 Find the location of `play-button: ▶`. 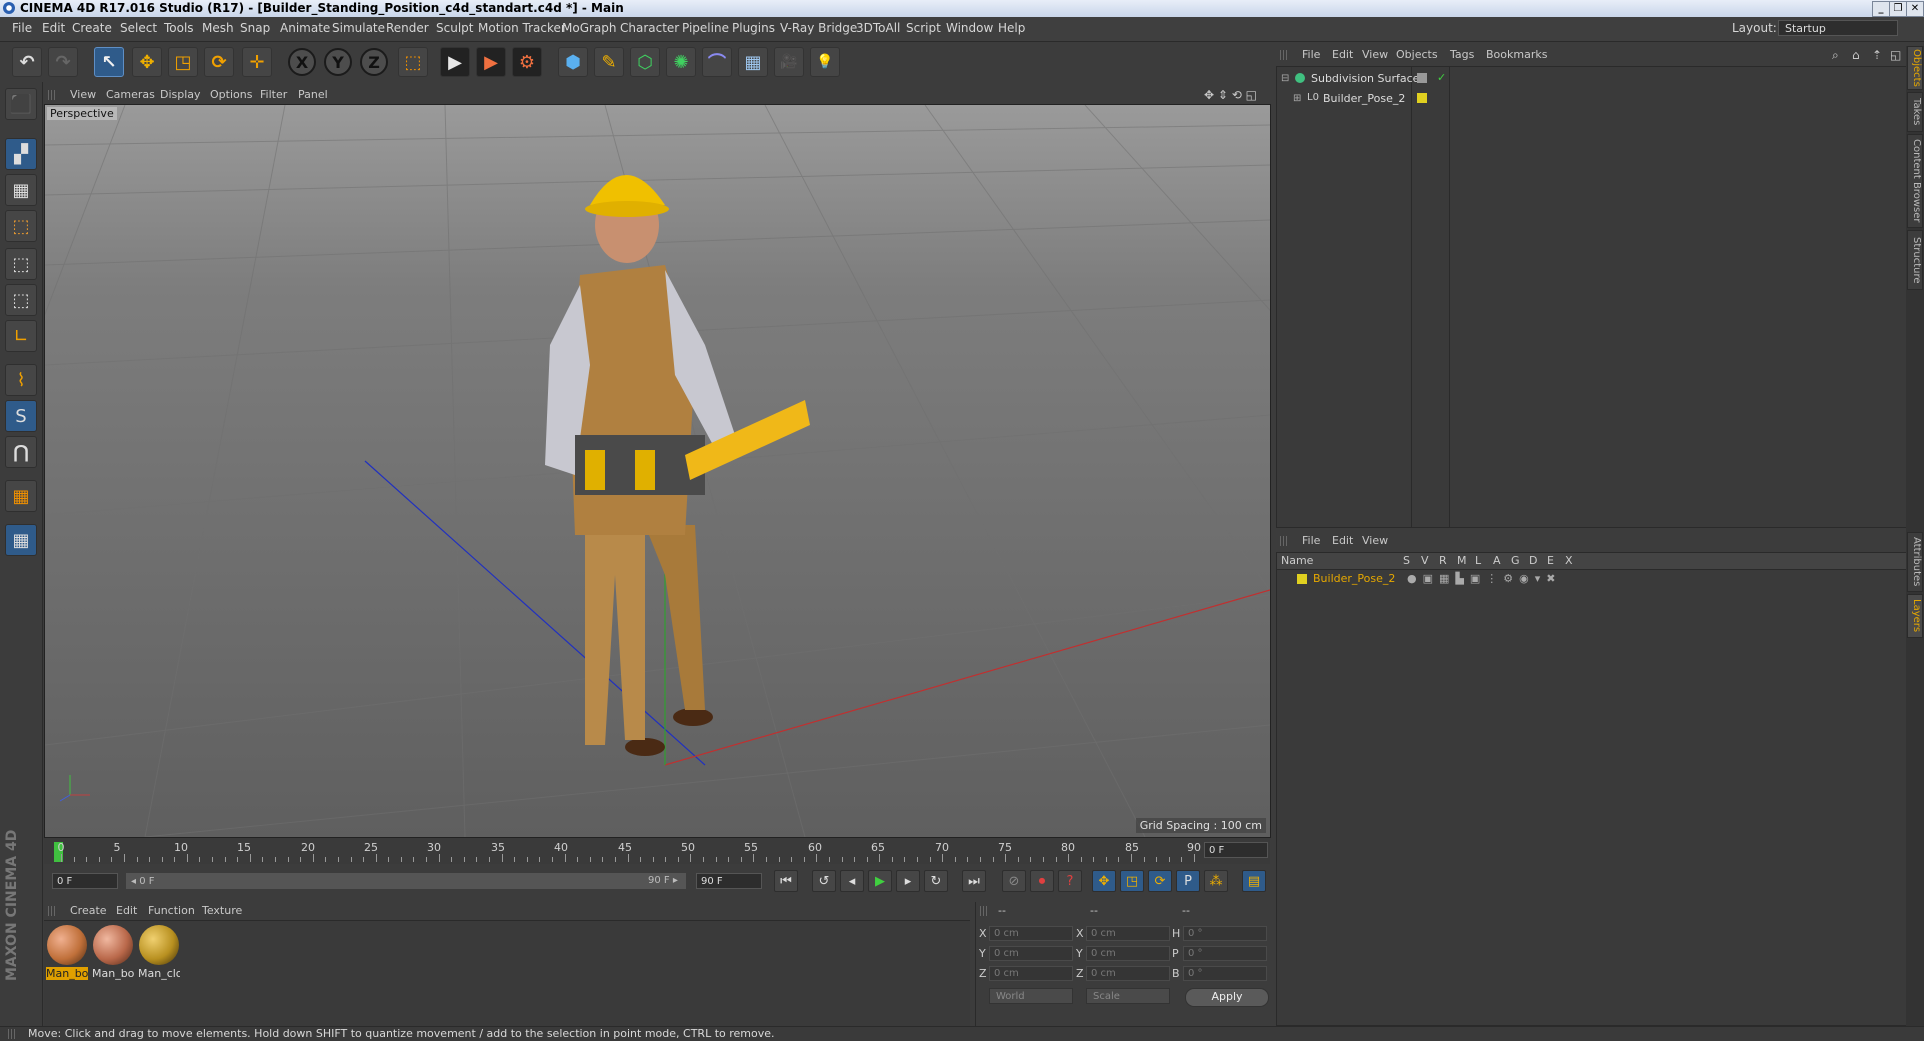

play-button: ▶ is located at coordinates (880, 881).